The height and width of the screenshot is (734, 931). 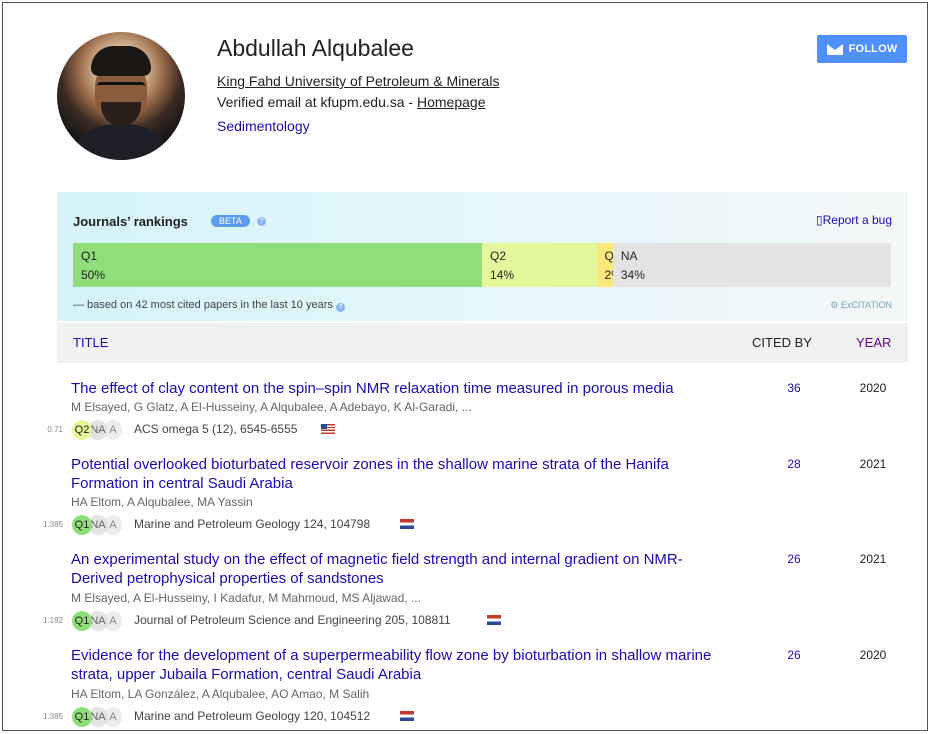 I want to click on homepage-link: Homepage, so click(x=451, y=102).